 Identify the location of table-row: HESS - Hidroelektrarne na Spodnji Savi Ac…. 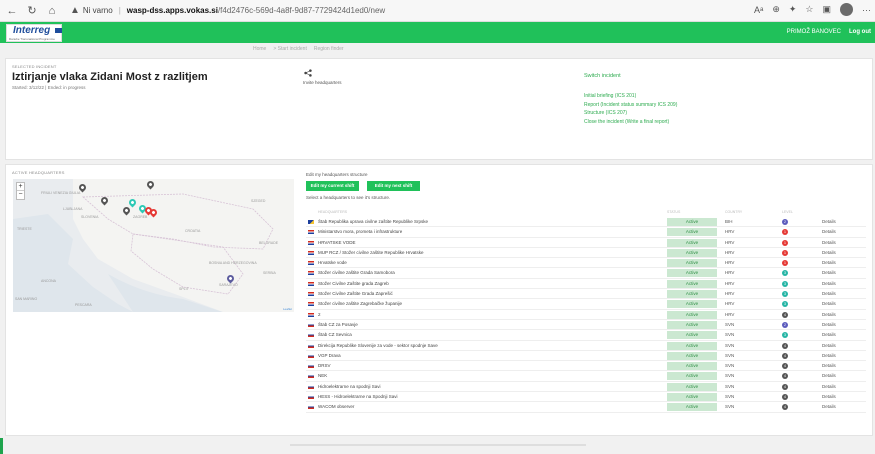
(586, 397).